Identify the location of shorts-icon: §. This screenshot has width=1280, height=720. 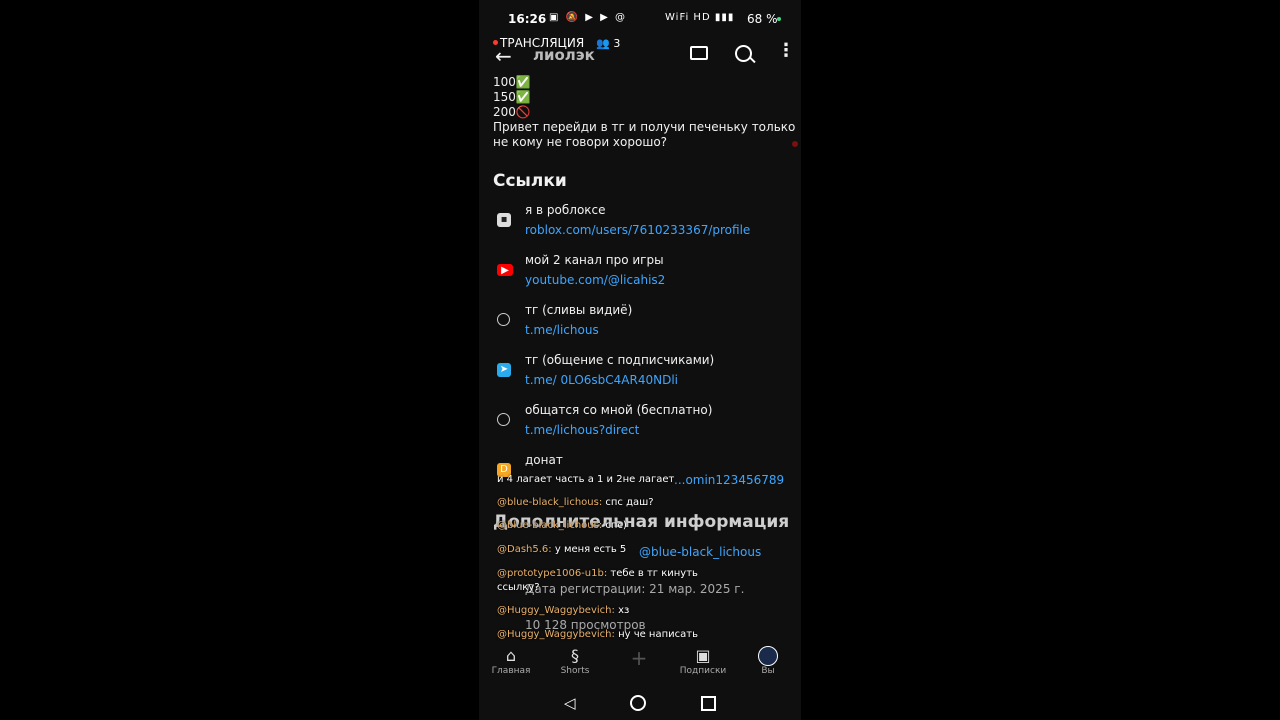
(575, 655).